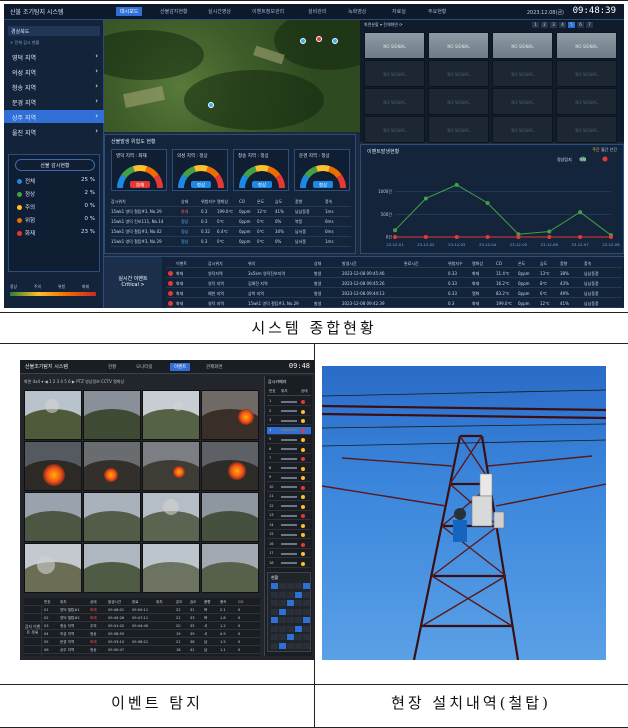 Image resolution: width=628 pixels, height=728 pixels. I want to click on dashboard-tab-0: 대시보드, so click(129, 11).